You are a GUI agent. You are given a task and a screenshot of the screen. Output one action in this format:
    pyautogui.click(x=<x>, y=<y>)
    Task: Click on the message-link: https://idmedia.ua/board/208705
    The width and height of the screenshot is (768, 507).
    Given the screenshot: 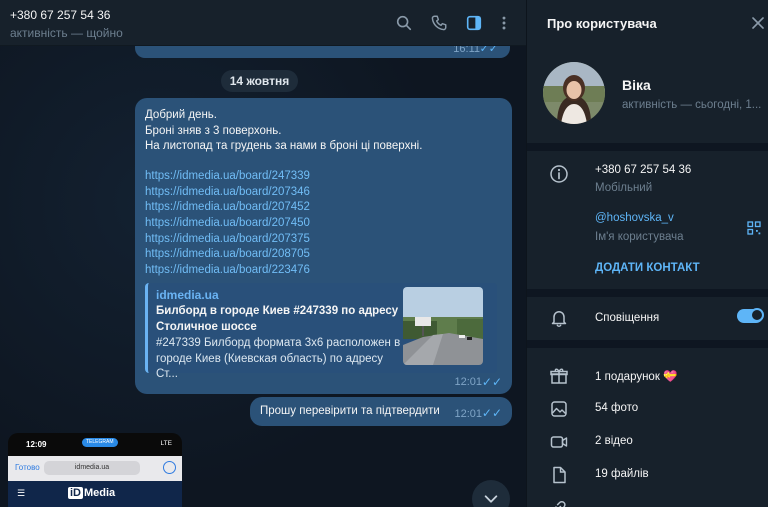 What is the action you would take?
    pyautogui.click(x=227, y=254)
    